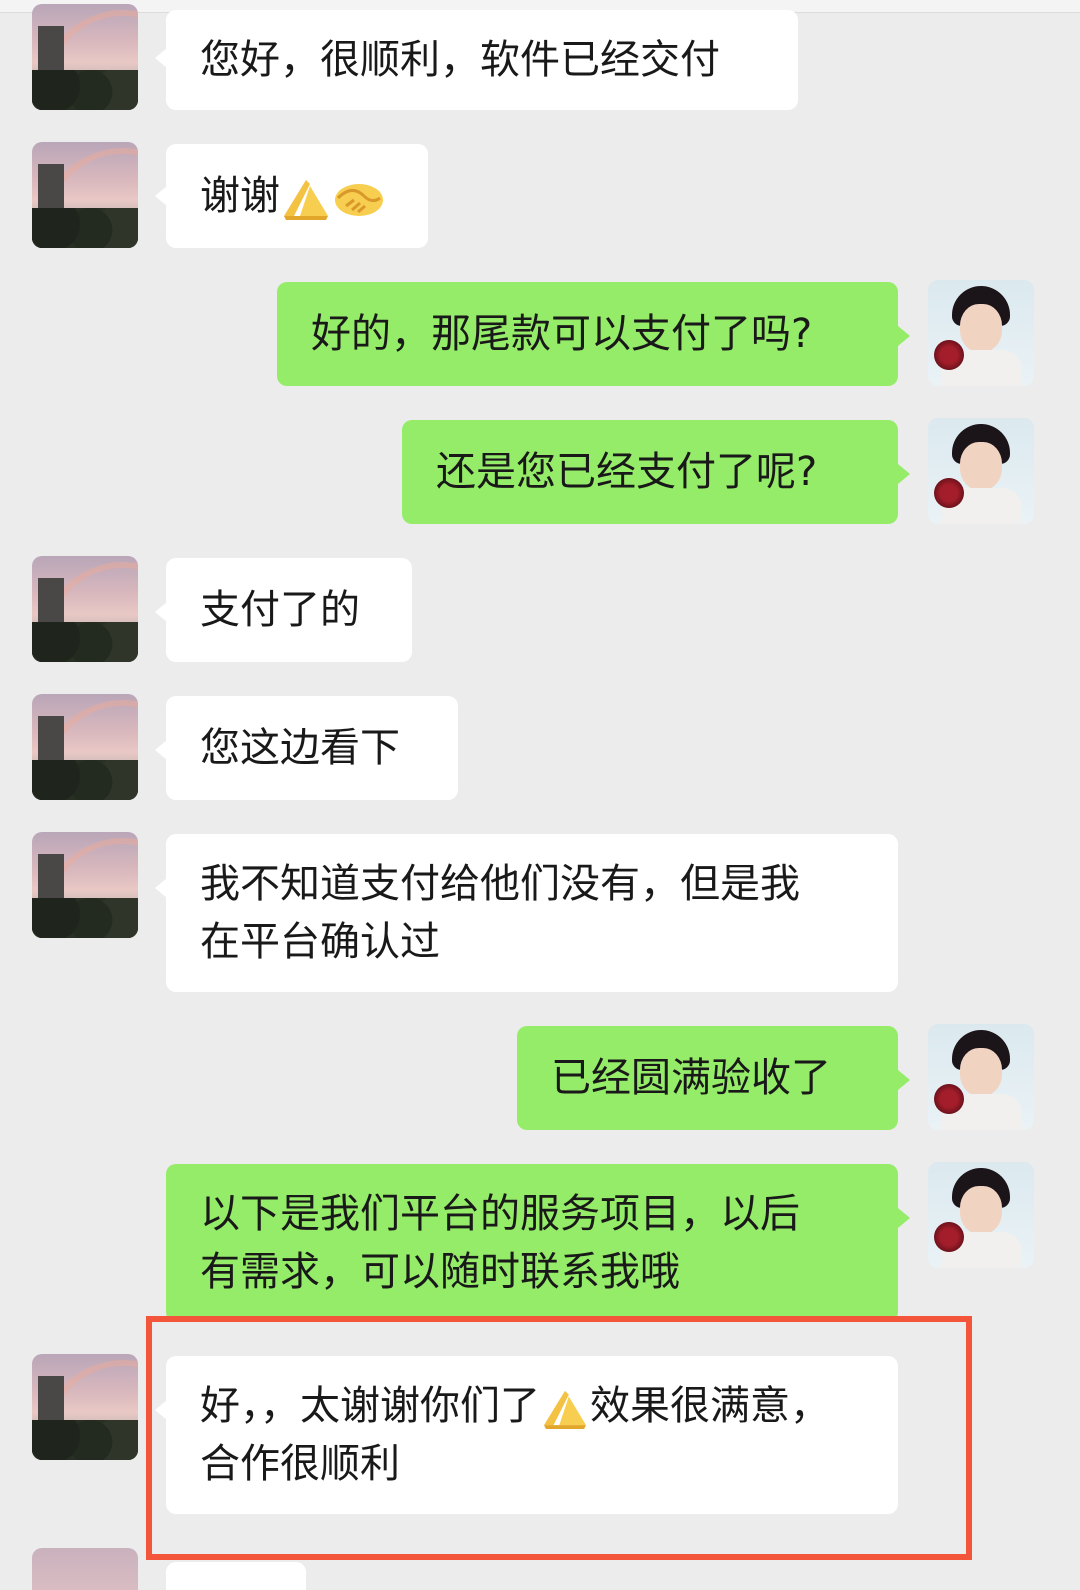 This screenshot has height=1590, width=1080. What do you see at coordinates (236, 1576) in the screenshot?
I see `message-bubble-incoming` at bounding box center [236, 1576].